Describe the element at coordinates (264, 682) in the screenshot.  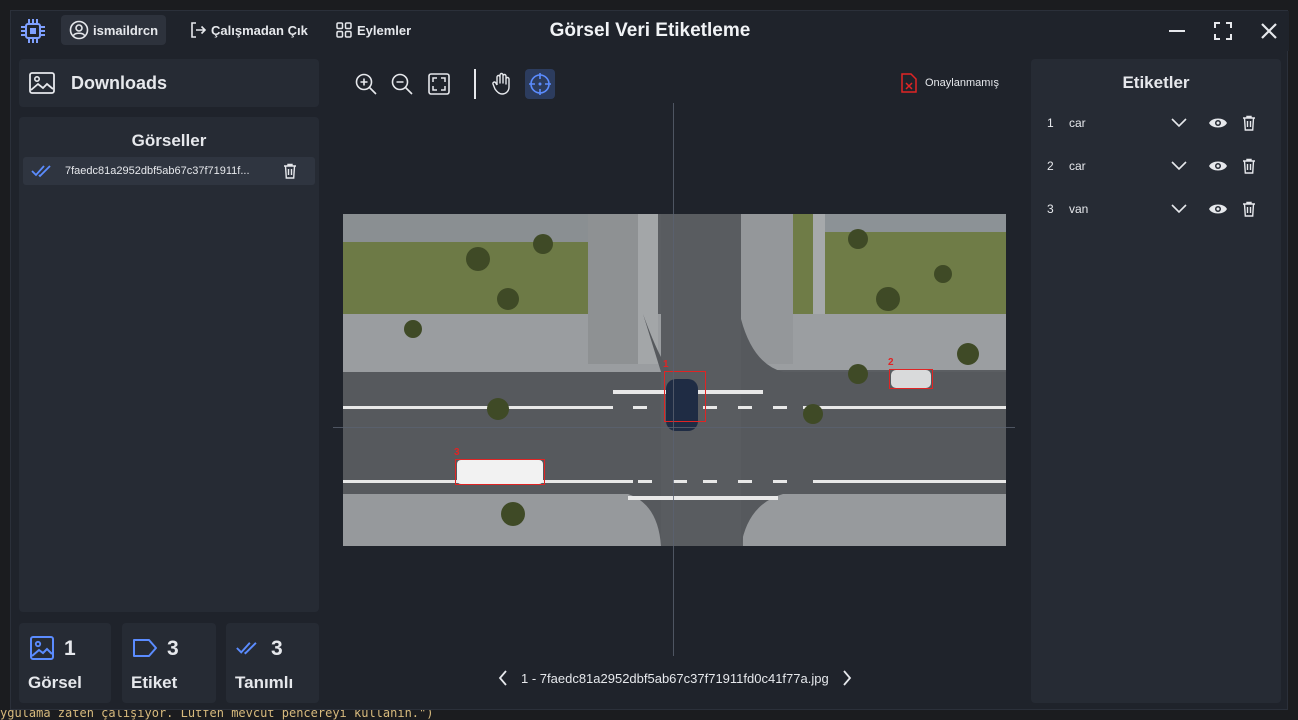
I see `stat-defined-label: Tanımlı` at that location.